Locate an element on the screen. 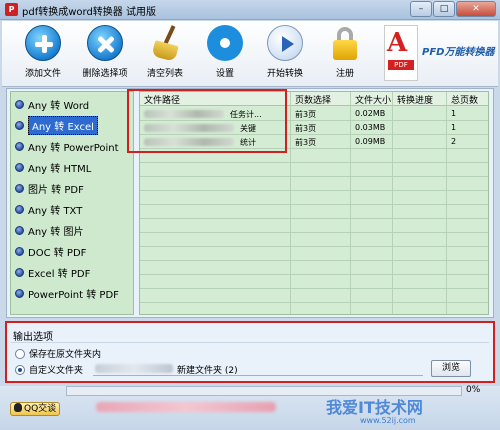 This screenshot has width=500, height=430. brand-name: PFD万能转换器 is located at coordinates (458, 52).